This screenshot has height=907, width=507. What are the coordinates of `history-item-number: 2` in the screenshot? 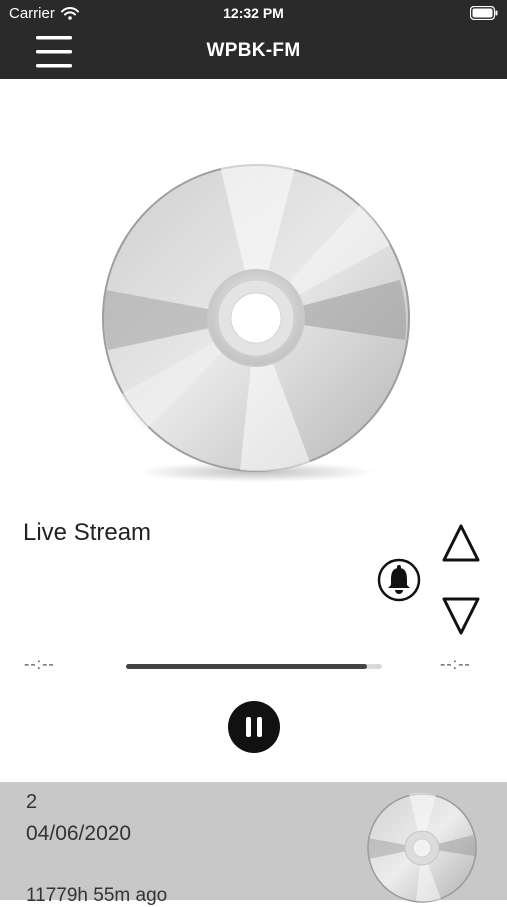 It's located at (32, 802).